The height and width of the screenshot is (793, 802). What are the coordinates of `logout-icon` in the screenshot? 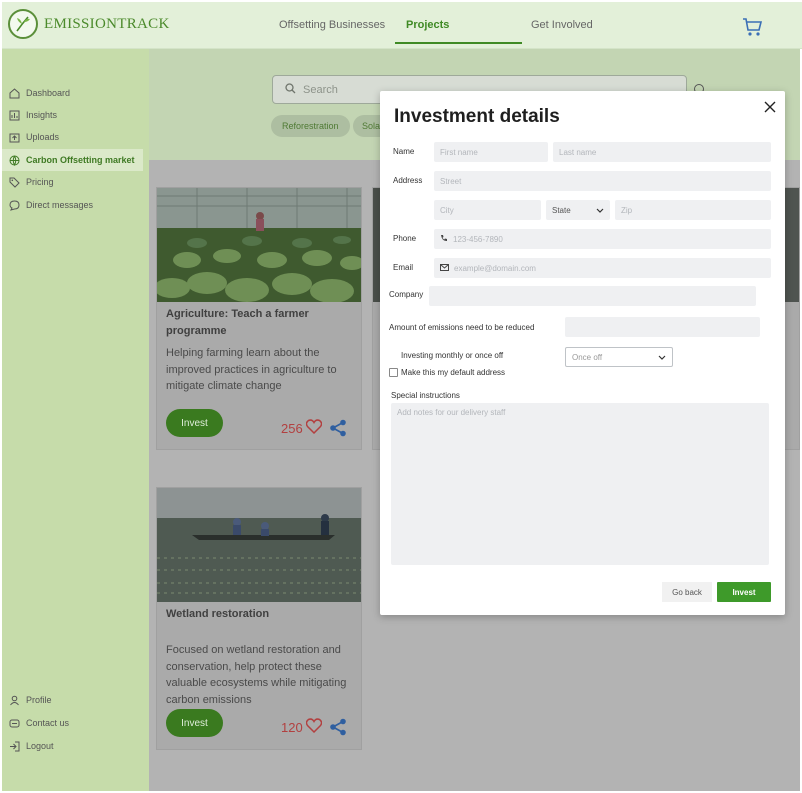 It's located at (14, 746).